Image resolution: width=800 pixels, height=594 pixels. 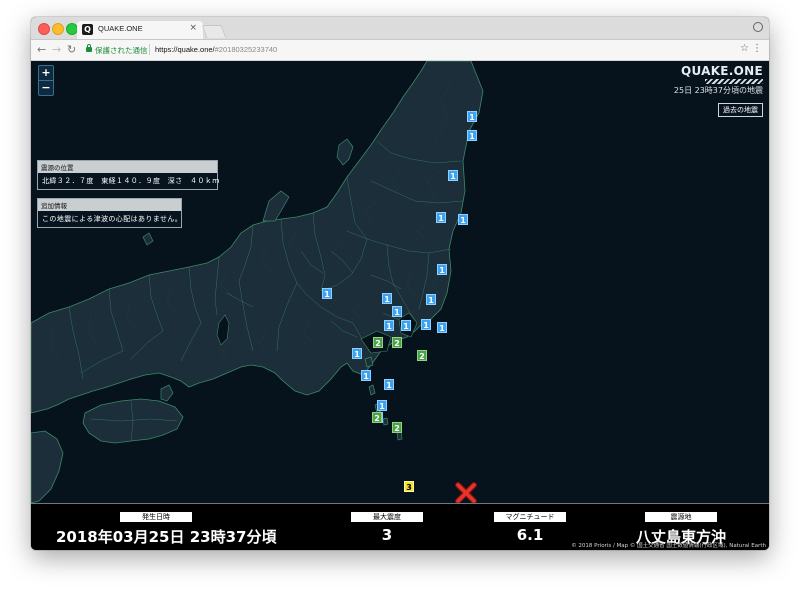 I want to click on browser-tab: Q QUAKE.ONE ×, so click(x=140, y=30).